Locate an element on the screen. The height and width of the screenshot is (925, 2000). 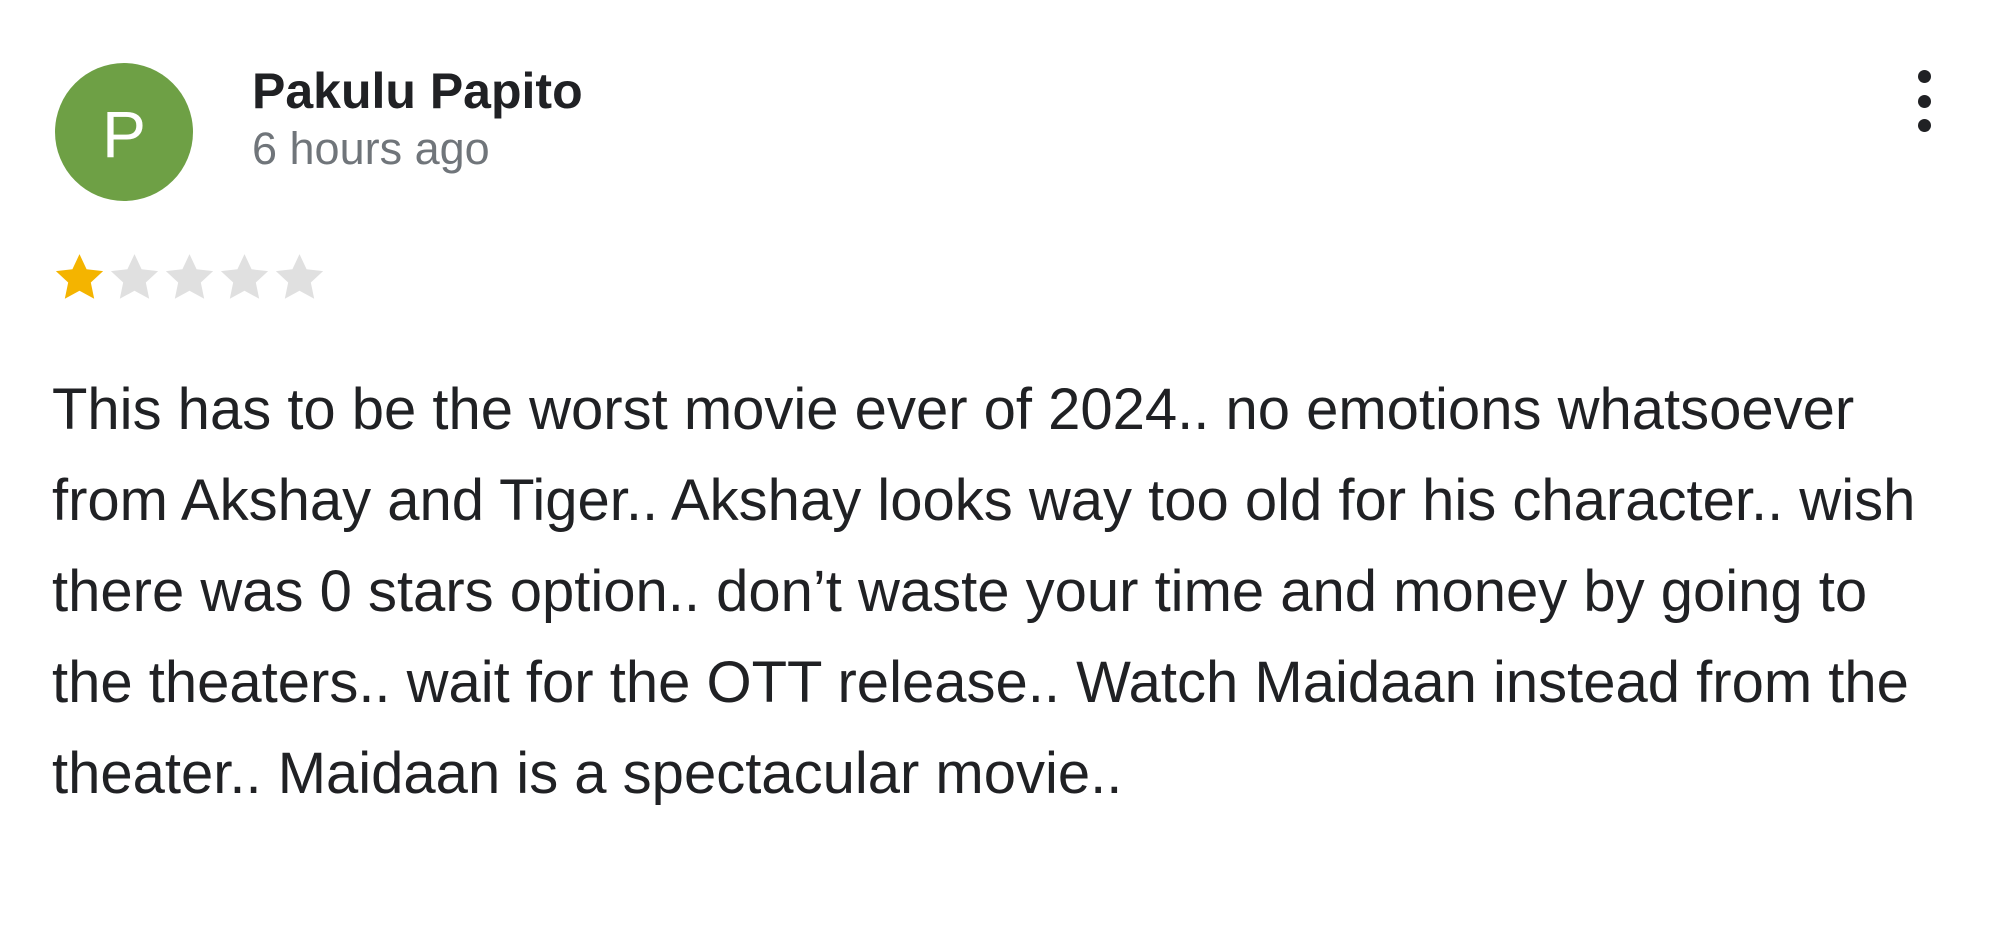
star-filled-icon is located at coordinates (79, 276).